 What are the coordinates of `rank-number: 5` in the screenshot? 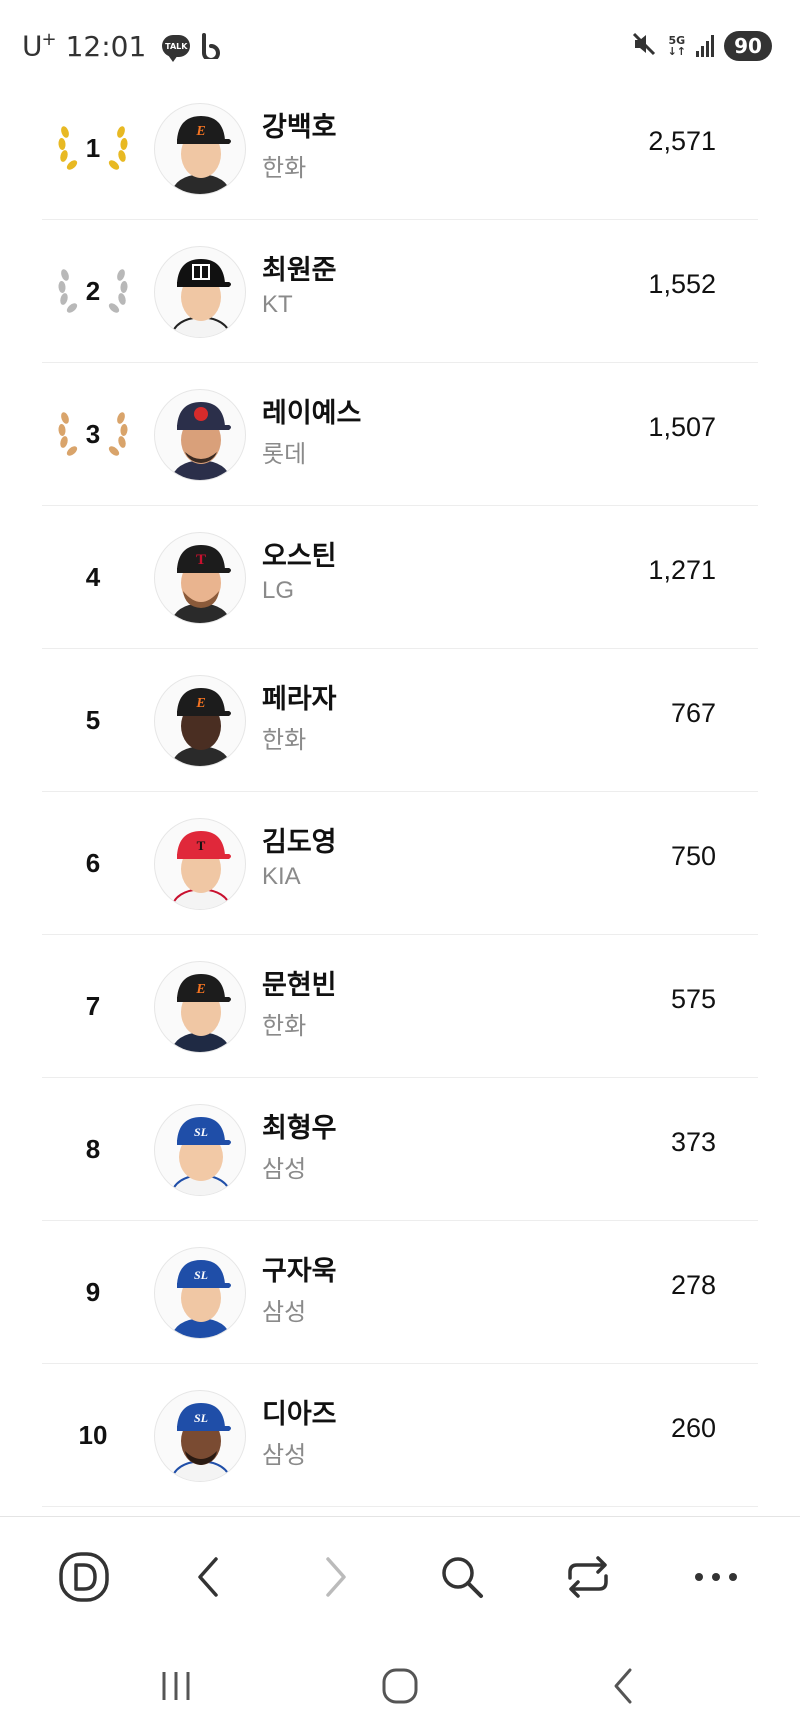 It's located at (93, 719).